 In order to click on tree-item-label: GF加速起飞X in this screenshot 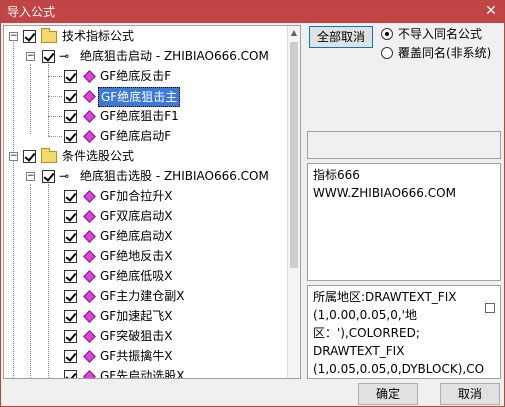, I will do `click(136, 316)`.